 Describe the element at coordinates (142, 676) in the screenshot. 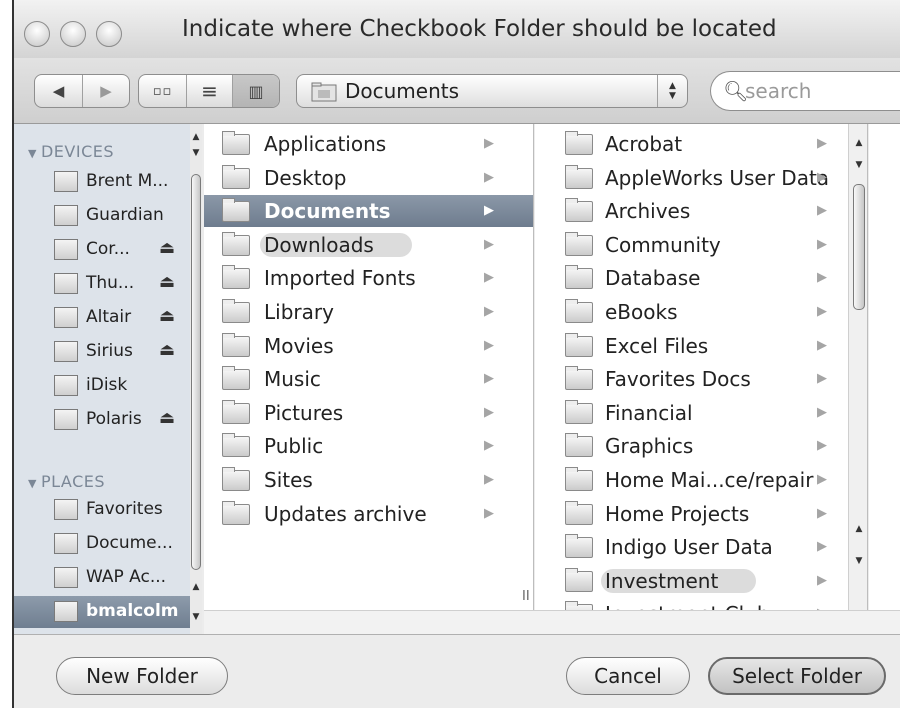

I see `new-folder-button: New Folder` at that location.